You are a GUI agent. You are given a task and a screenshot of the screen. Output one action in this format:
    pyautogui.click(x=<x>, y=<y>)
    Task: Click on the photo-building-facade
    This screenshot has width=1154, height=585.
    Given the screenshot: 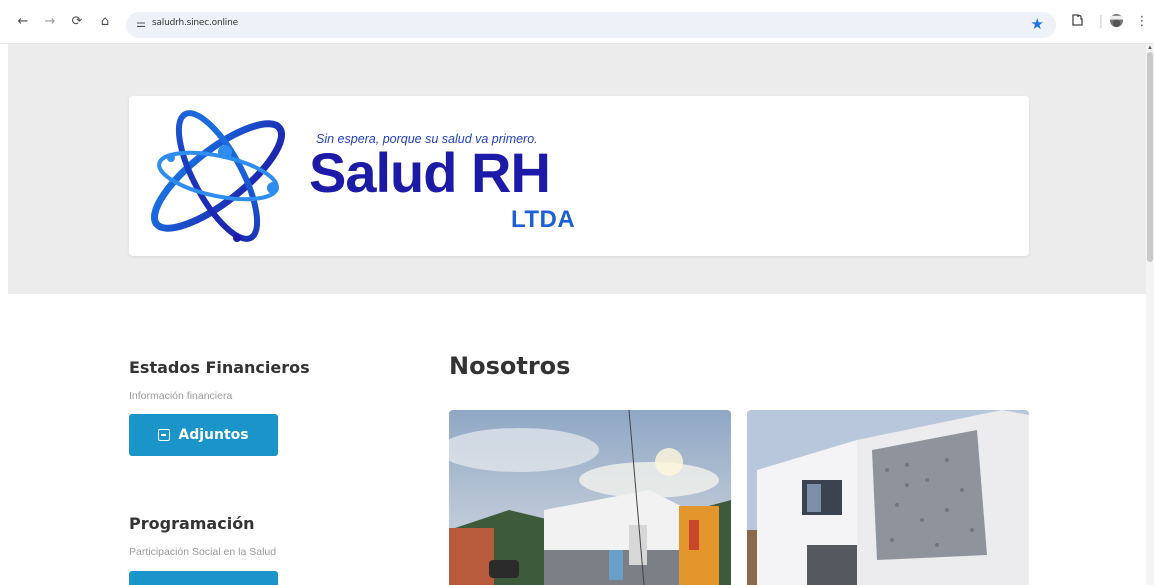 What is the action you would take?
    pyautogui.click(x=888, y=497)
    